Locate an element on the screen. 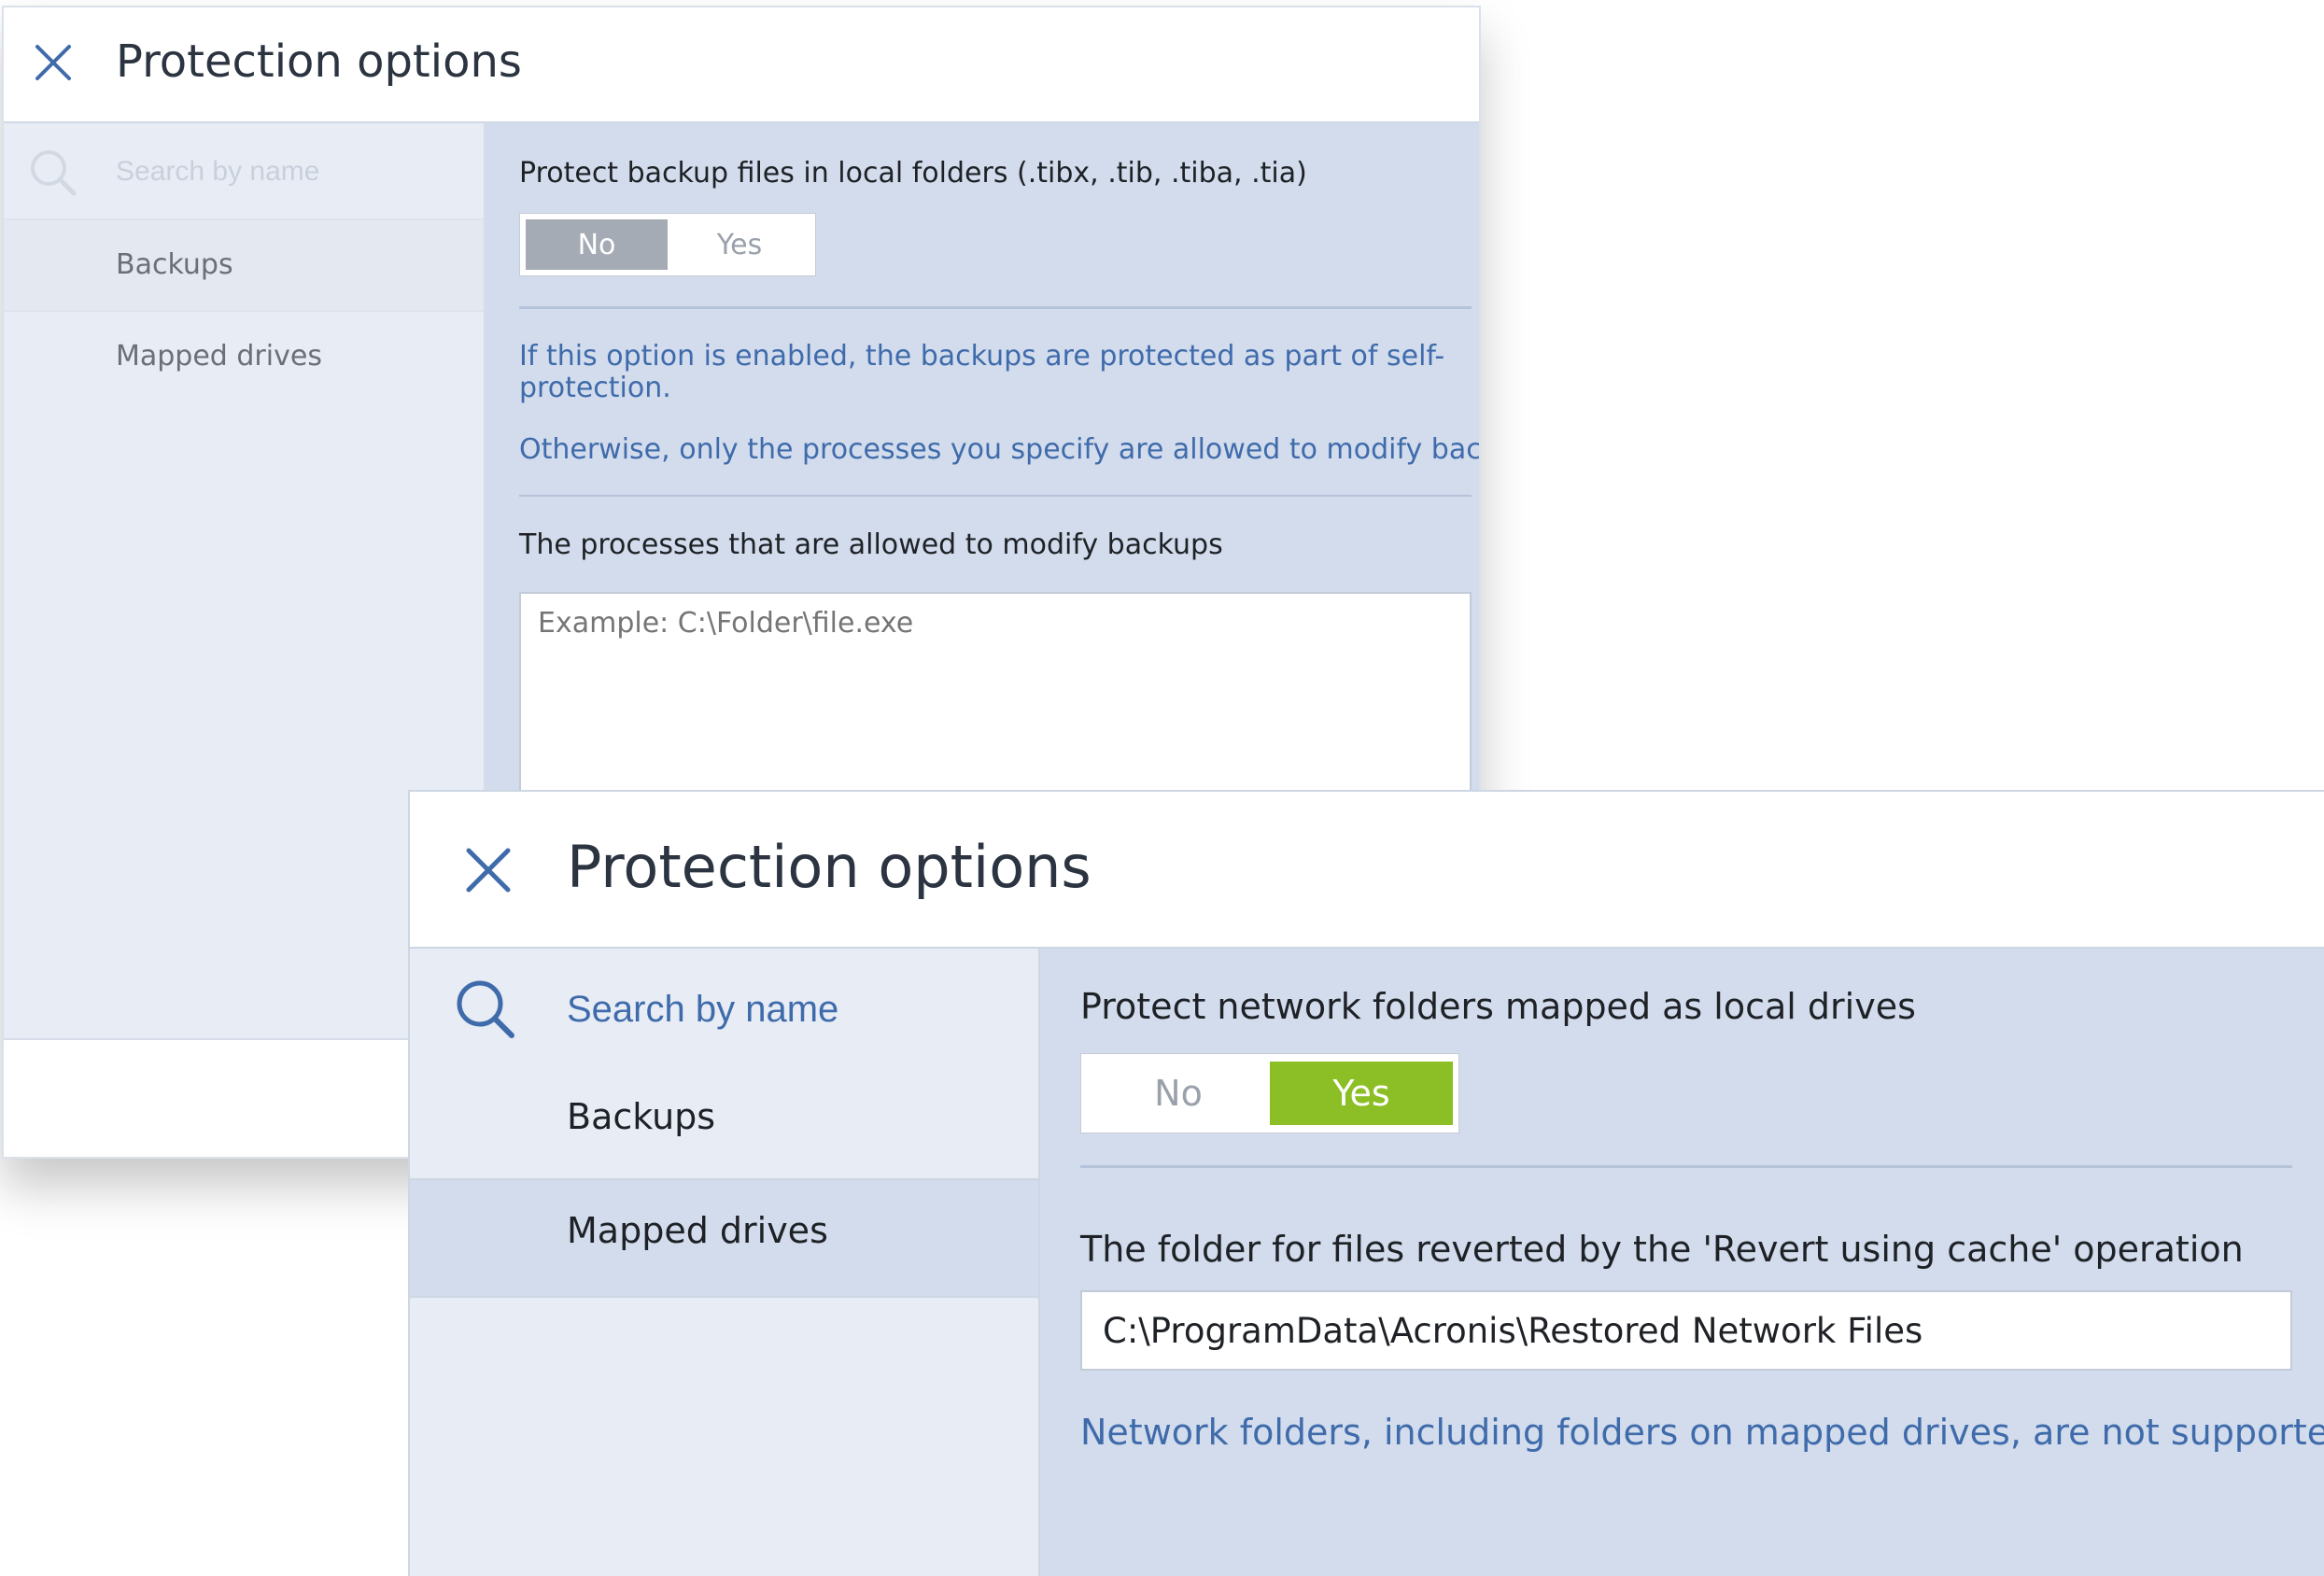 The height and width of the screenshot is (1576, 2324). options-sidebar: Backups Mapped drives is located at coordinates (725, 1262).